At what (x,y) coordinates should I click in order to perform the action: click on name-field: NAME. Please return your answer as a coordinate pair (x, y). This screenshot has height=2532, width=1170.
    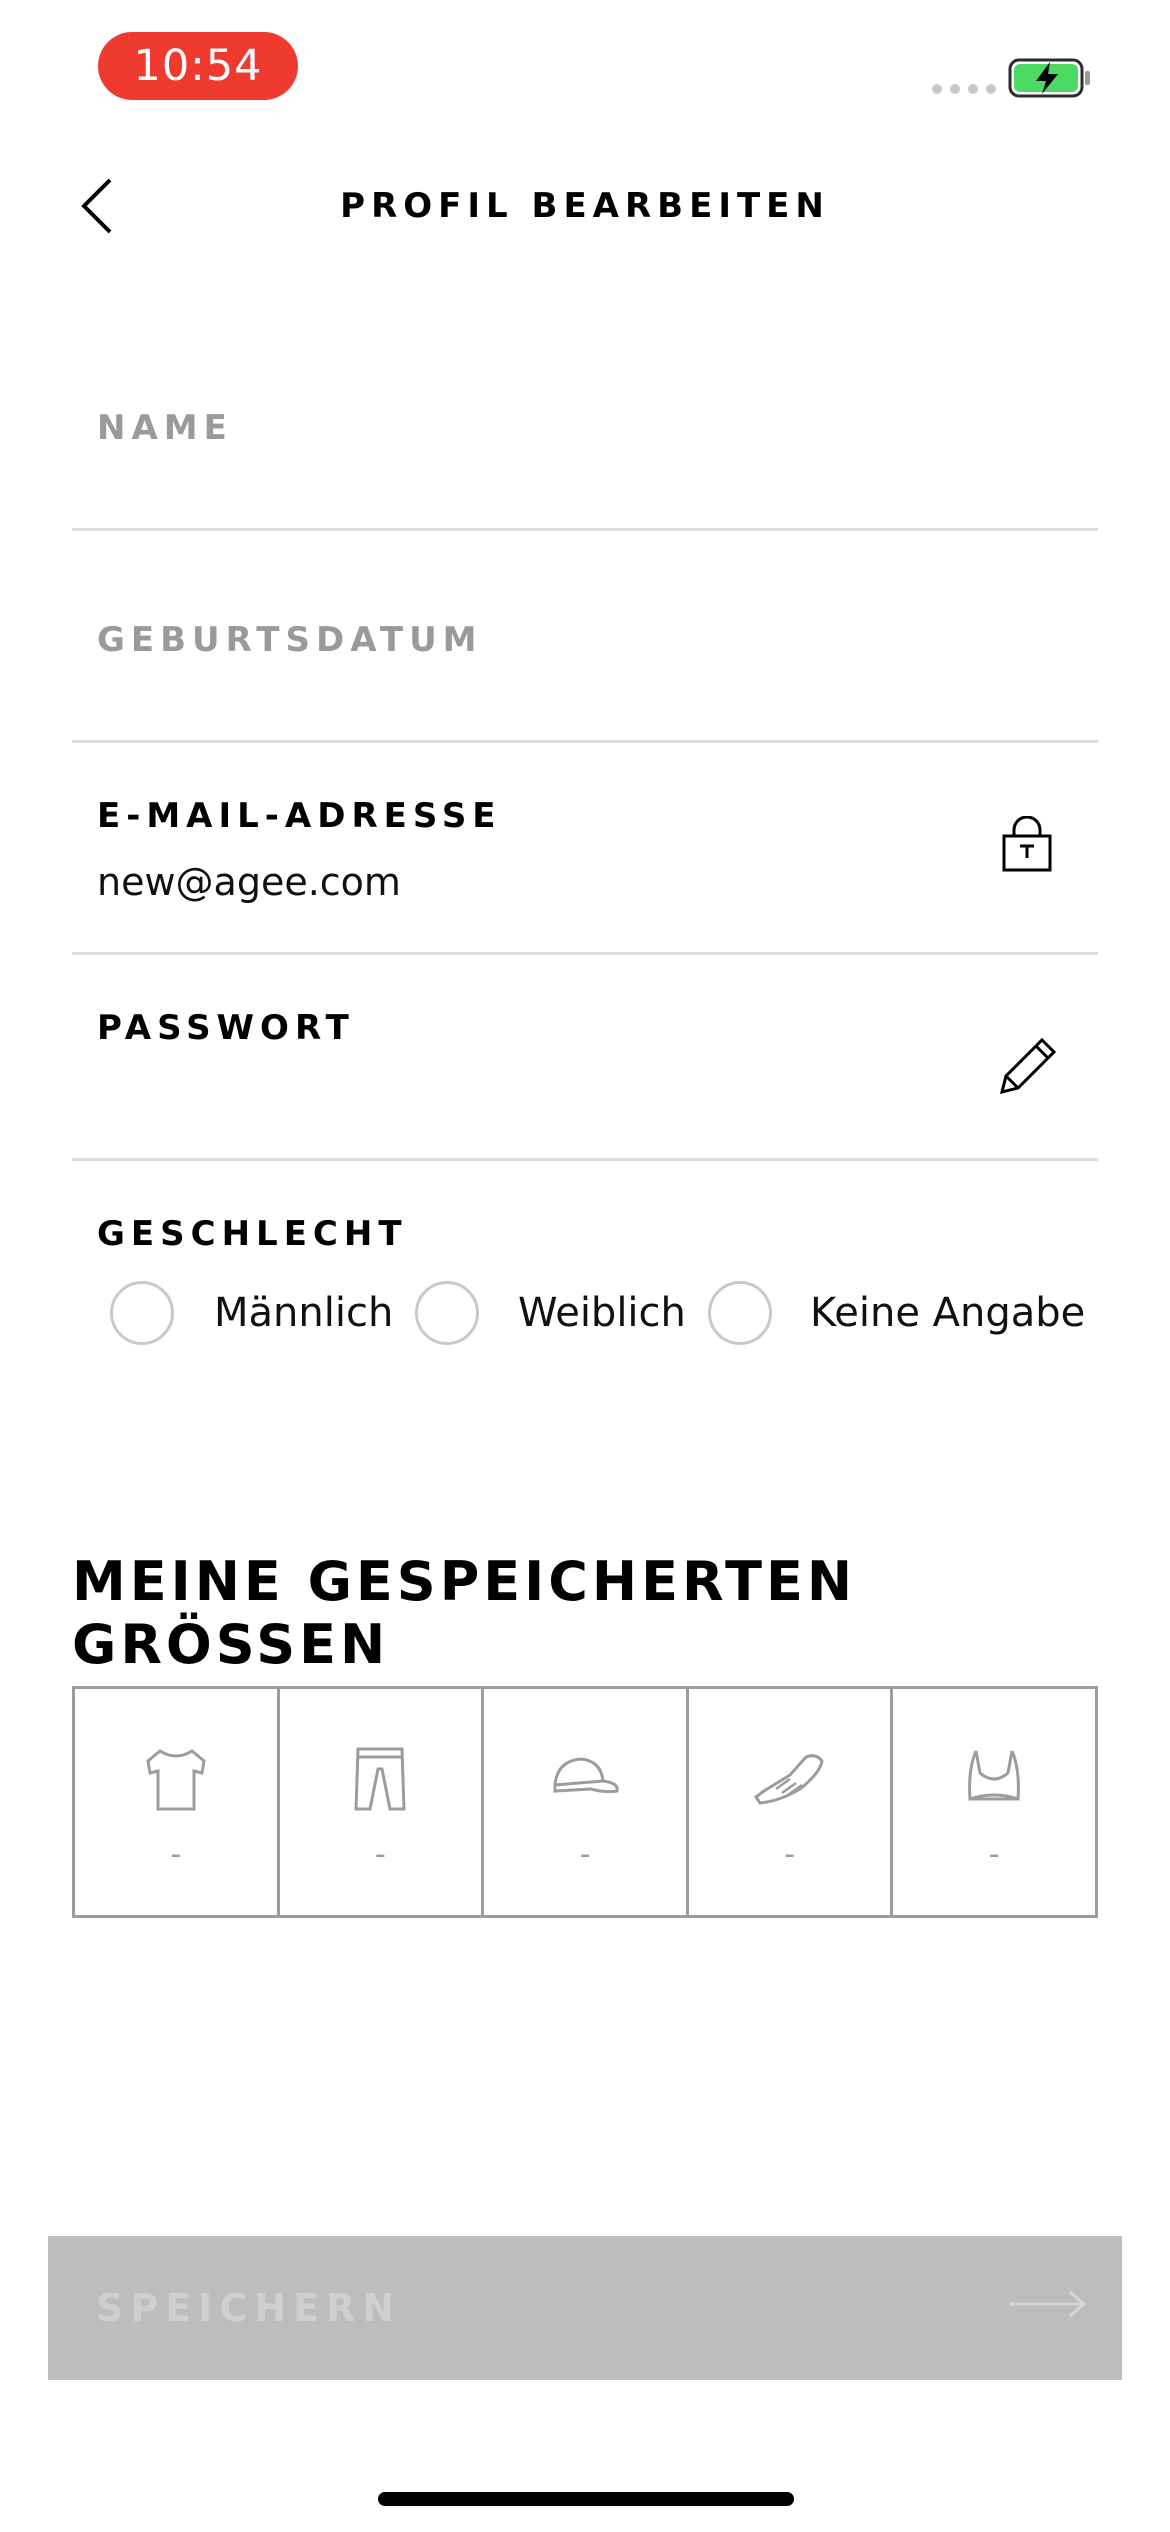
    Looking at the image, I should click on (165, 428).